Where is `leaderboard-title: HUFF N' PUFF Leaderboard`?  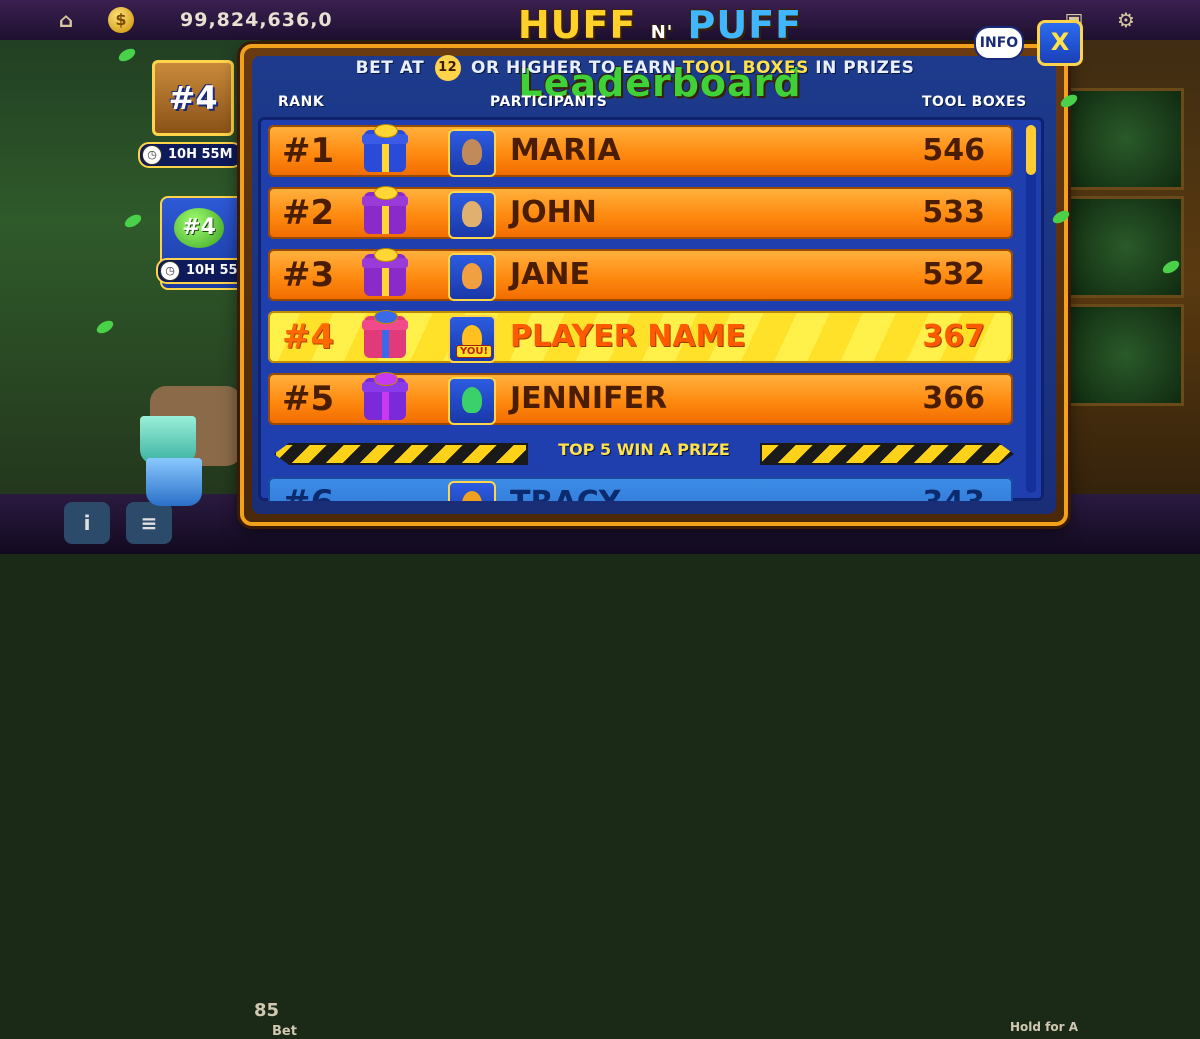
leaderboard-title: HUFF N' PUFF Leaderboard is located at coordinates (660, 52).